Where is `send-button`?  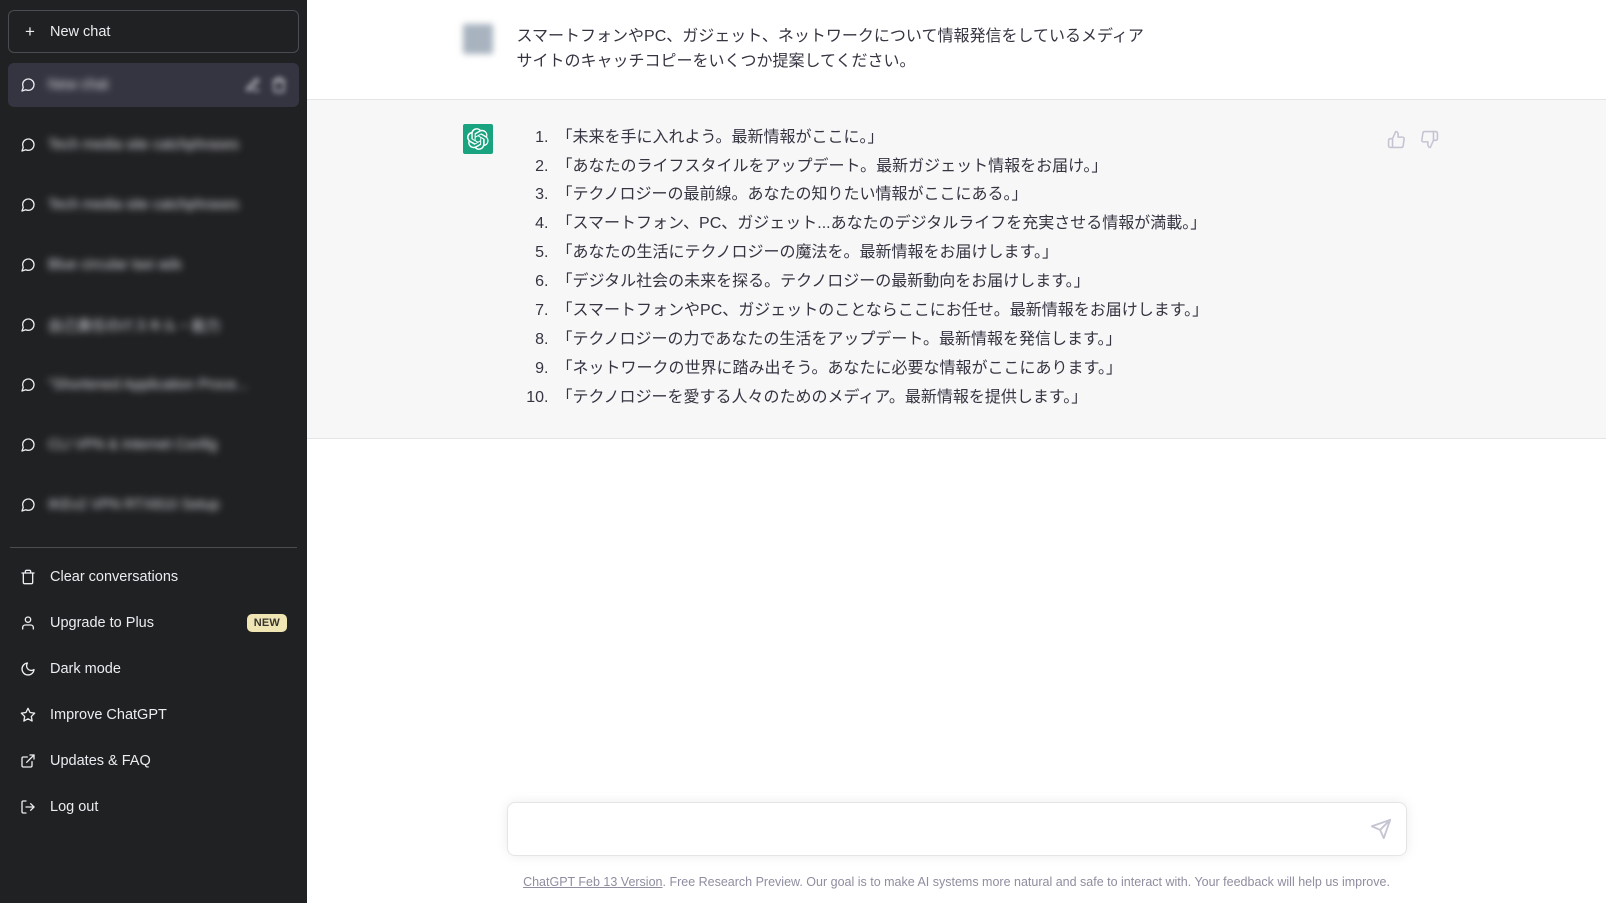 send-button is located at coordinates (1381, 829).